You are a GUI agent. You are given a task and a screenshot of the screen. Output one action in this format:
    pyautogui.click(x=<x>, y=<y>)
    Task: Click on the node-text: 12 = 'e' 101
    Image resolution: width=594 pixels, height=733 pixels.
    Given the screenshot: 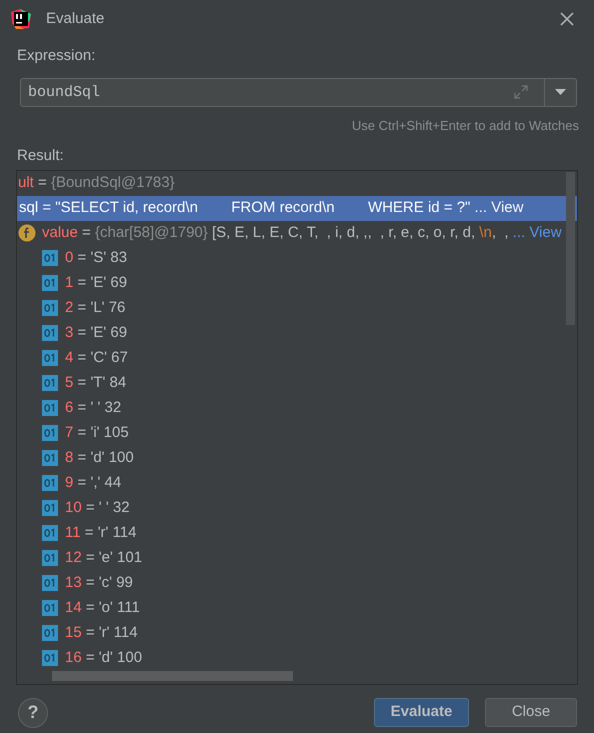 What is the action you would take?
    pyautogui.click(x=103, y=558)
    